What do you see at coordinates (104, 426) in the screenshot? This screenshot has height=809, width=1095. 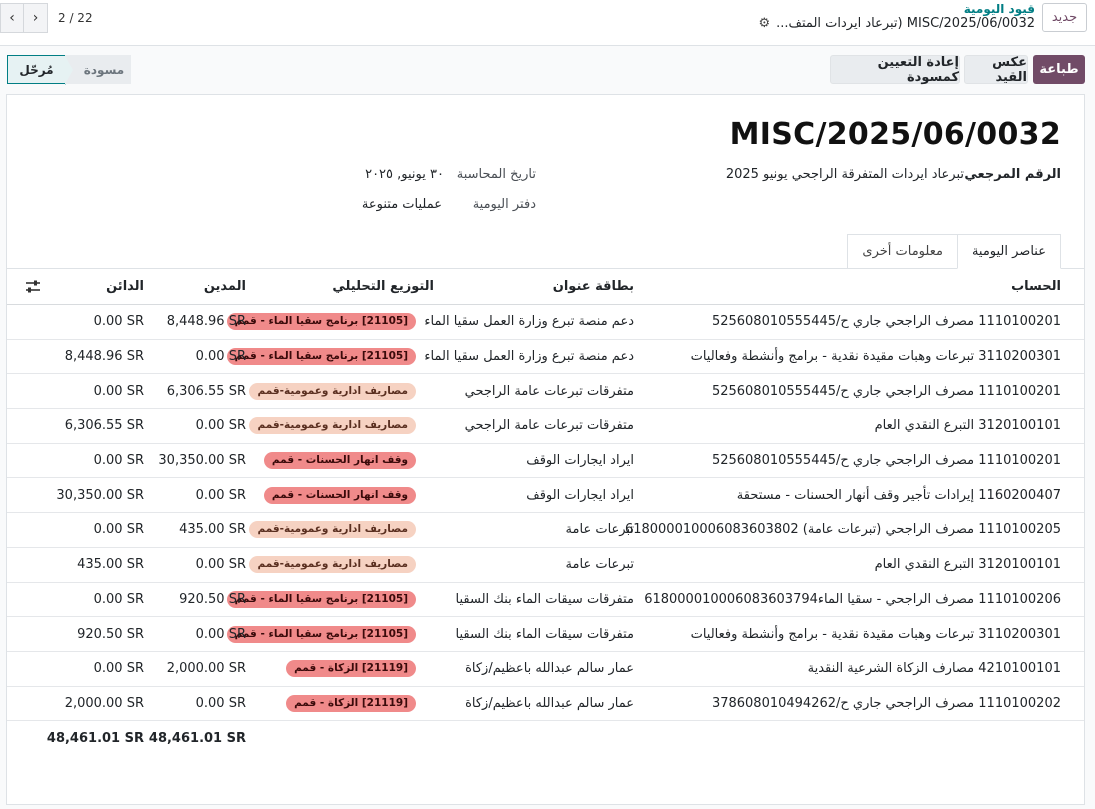 I see `cell-credit: 6,306.55 SR` at bounding box center [104, 426].